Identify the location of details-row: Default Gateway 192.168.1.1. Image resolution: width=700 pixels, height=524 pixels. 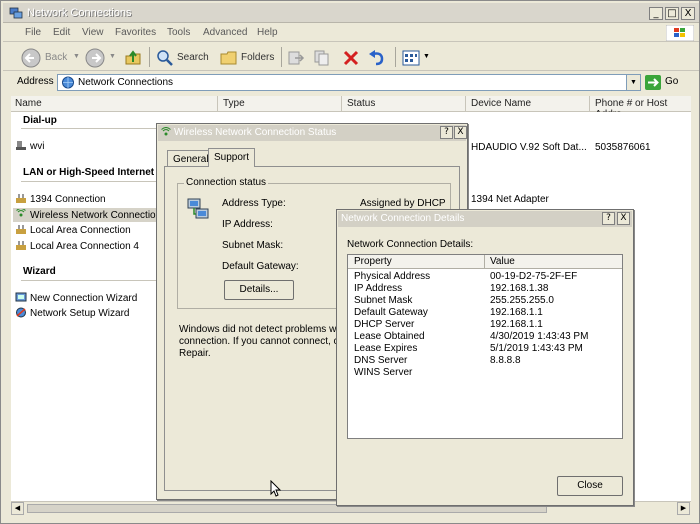
(448, 312).